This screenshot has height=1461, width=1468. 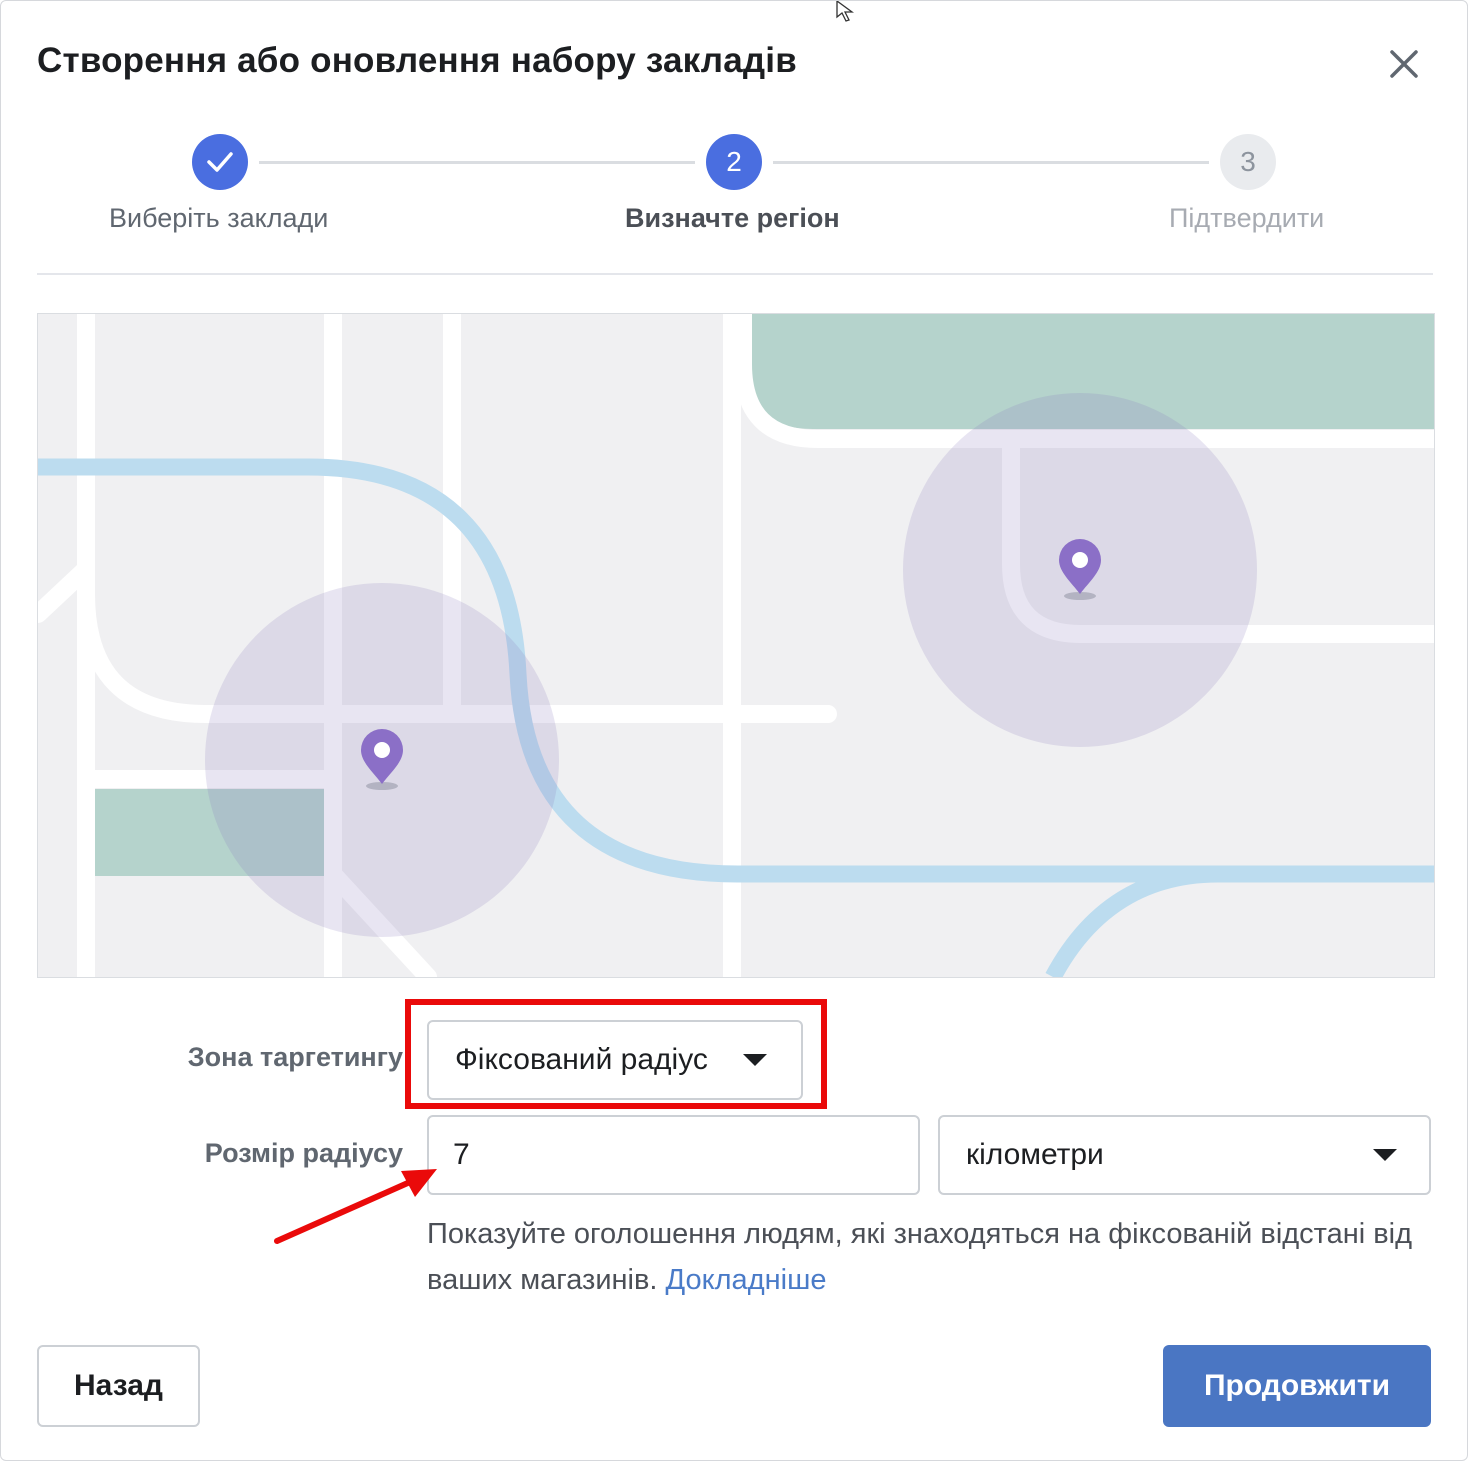 What do you see at coordinates (1184, 1155) in the screenshot?
I see `unit-select: кілометри` at bounding box center [1184, 1155].